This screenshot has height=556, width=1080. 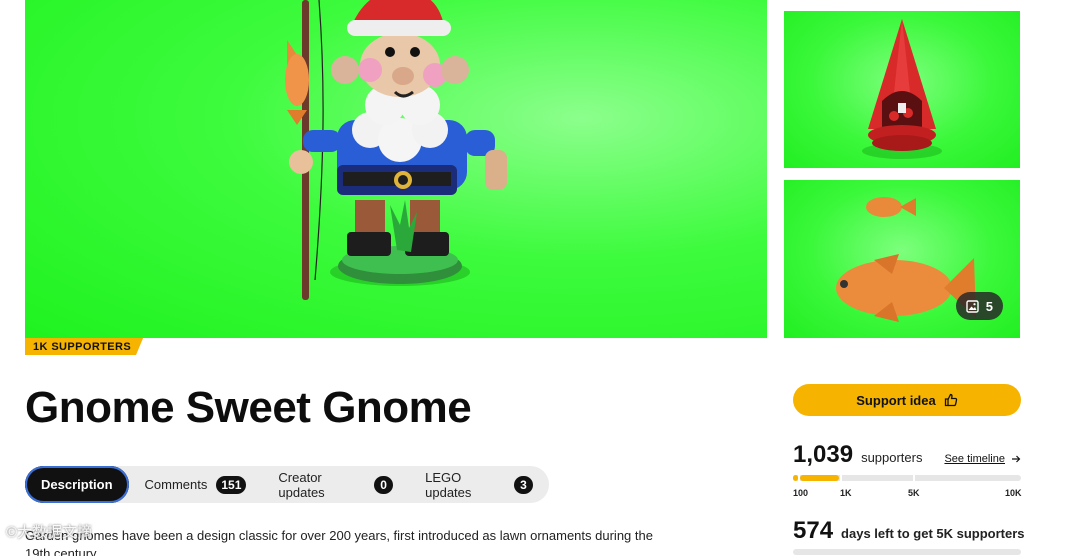 I want to click on days-left-row: 574 days left to get 5K supporters, so click(x=909, y=531).